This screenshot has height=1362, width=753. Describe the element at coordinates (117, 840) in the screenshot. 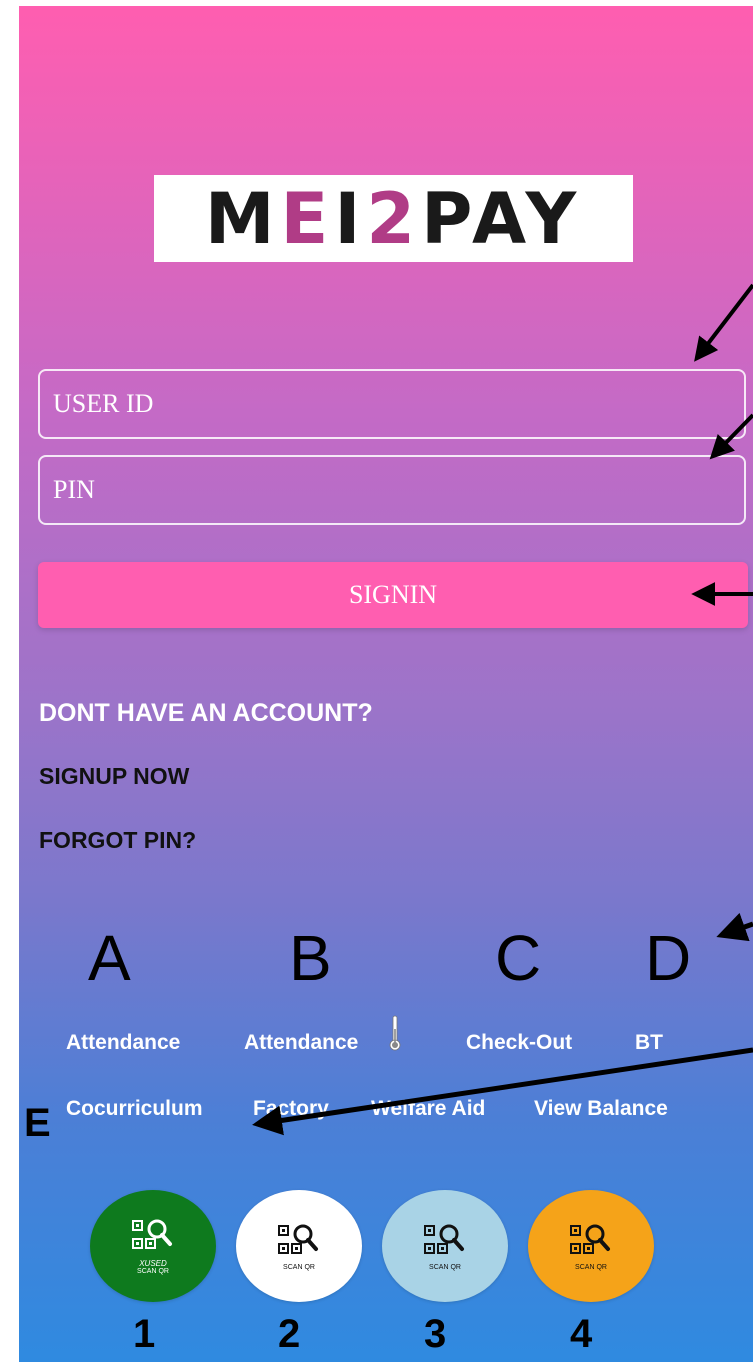

I see `forgot-pin-link: FORGOT PIN?` at that location.